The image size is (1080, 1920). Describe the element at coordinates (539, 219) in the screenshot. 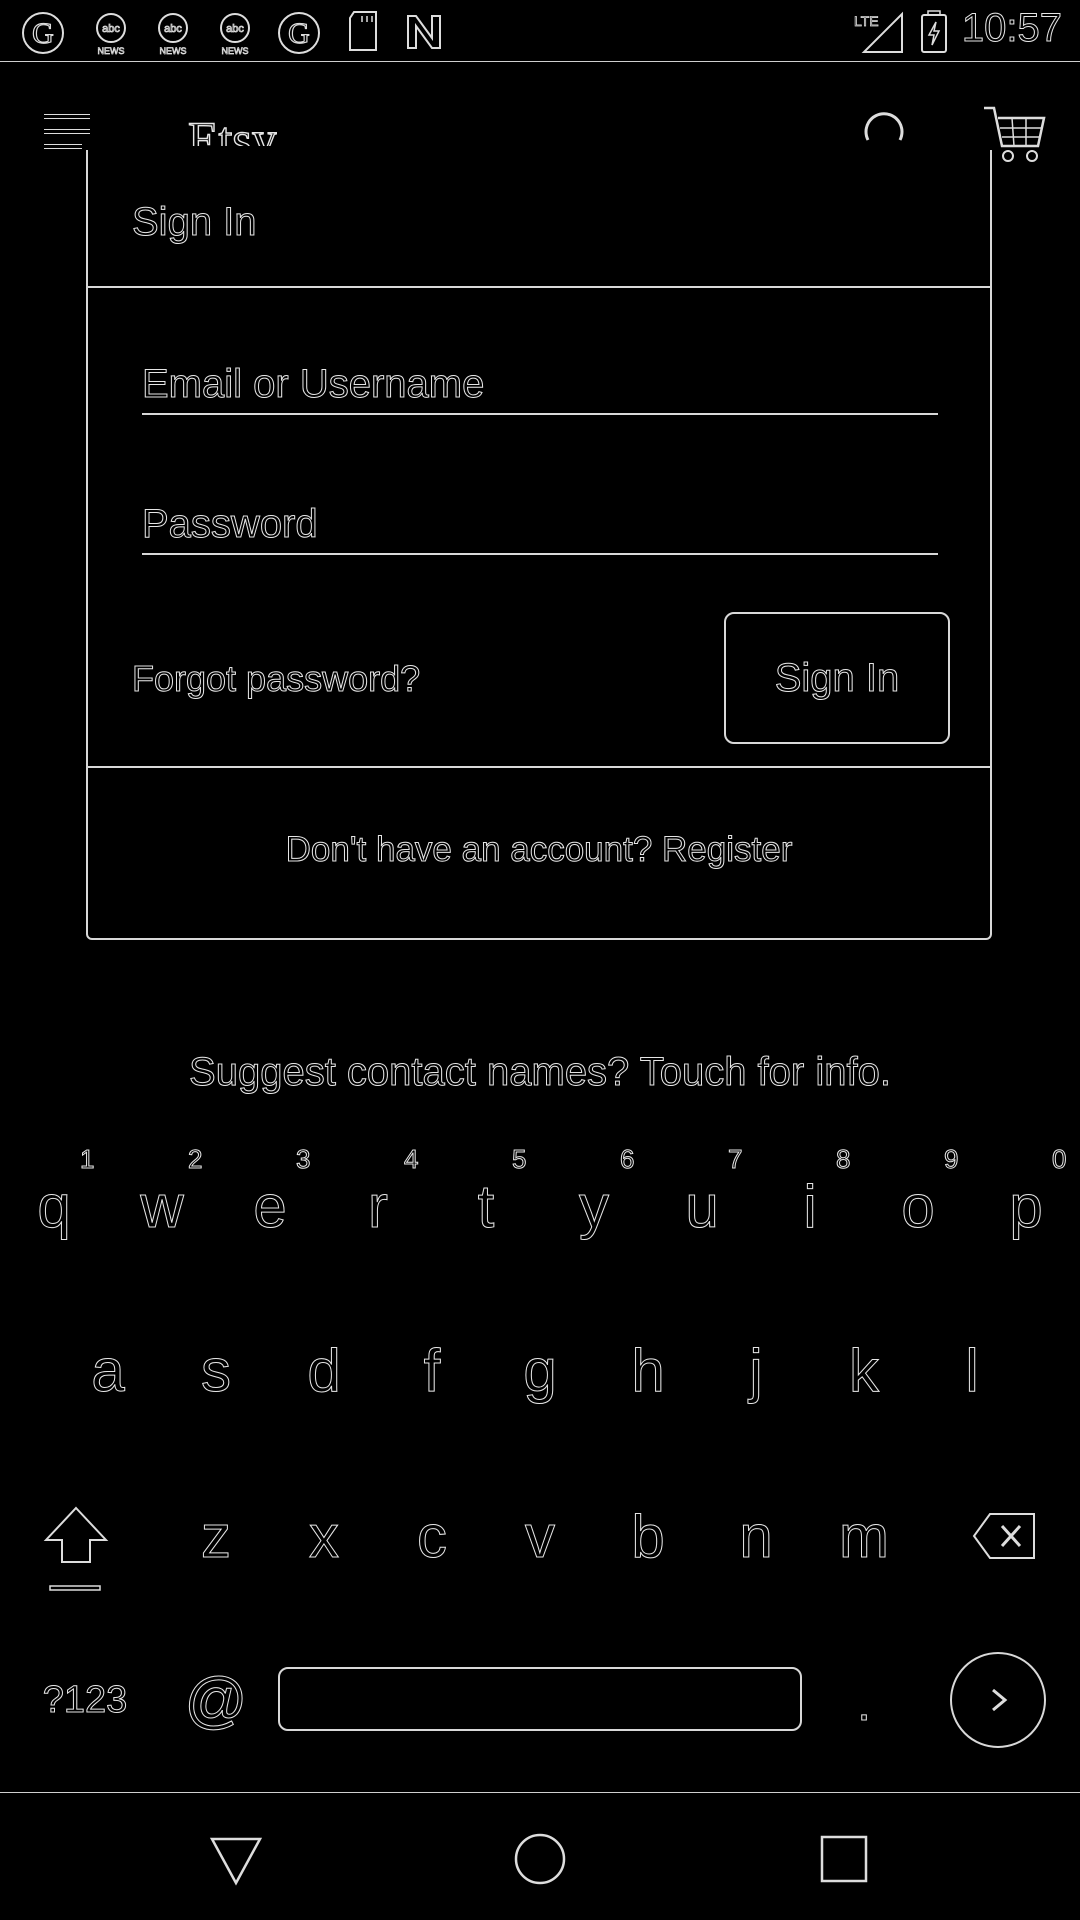

I see `card-header: Sign In` at that location.